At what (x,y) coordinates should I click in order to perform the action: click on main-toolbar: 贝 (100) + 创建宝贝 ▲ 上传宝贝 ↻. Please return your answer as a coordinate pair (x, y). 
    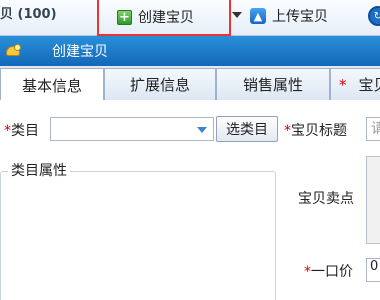
    Looking at the image, I should click on (190, 18).